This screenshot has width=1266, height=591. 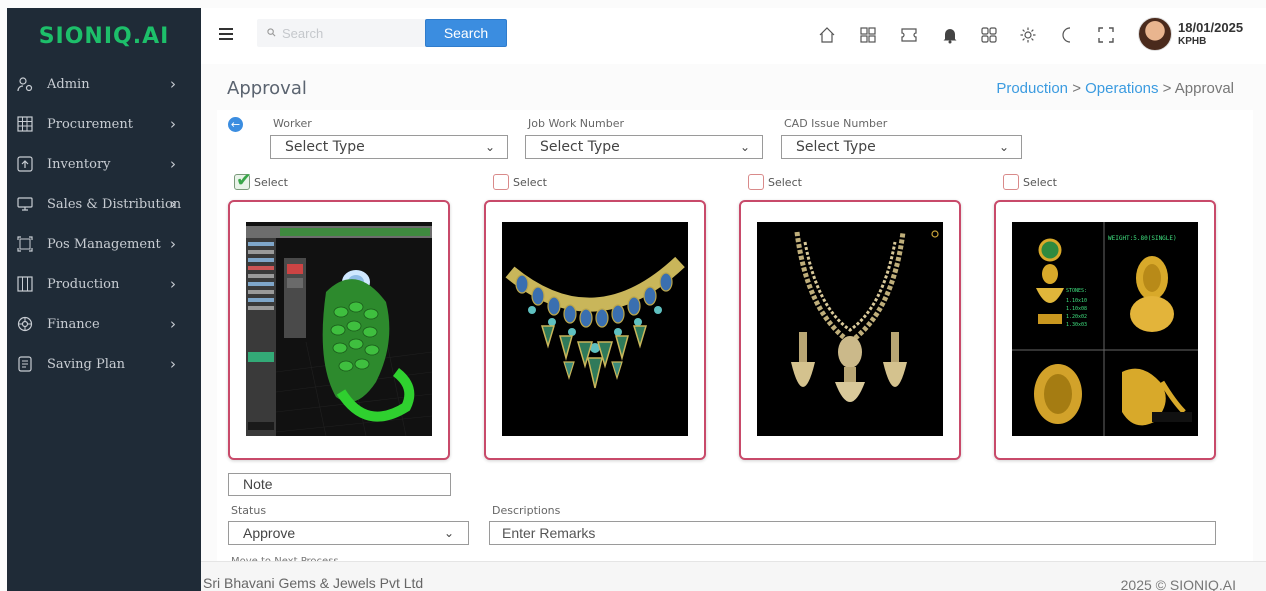 What do you see at coordinates (83, 284) in the screenshot?
I see `sidebar-item-label: Production` at bounding box center [83, 284].